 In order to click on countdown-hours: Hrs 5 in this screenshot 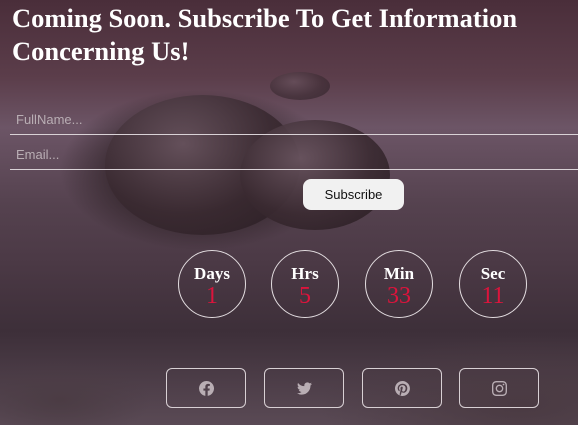, I will do `click(305, 284)`.